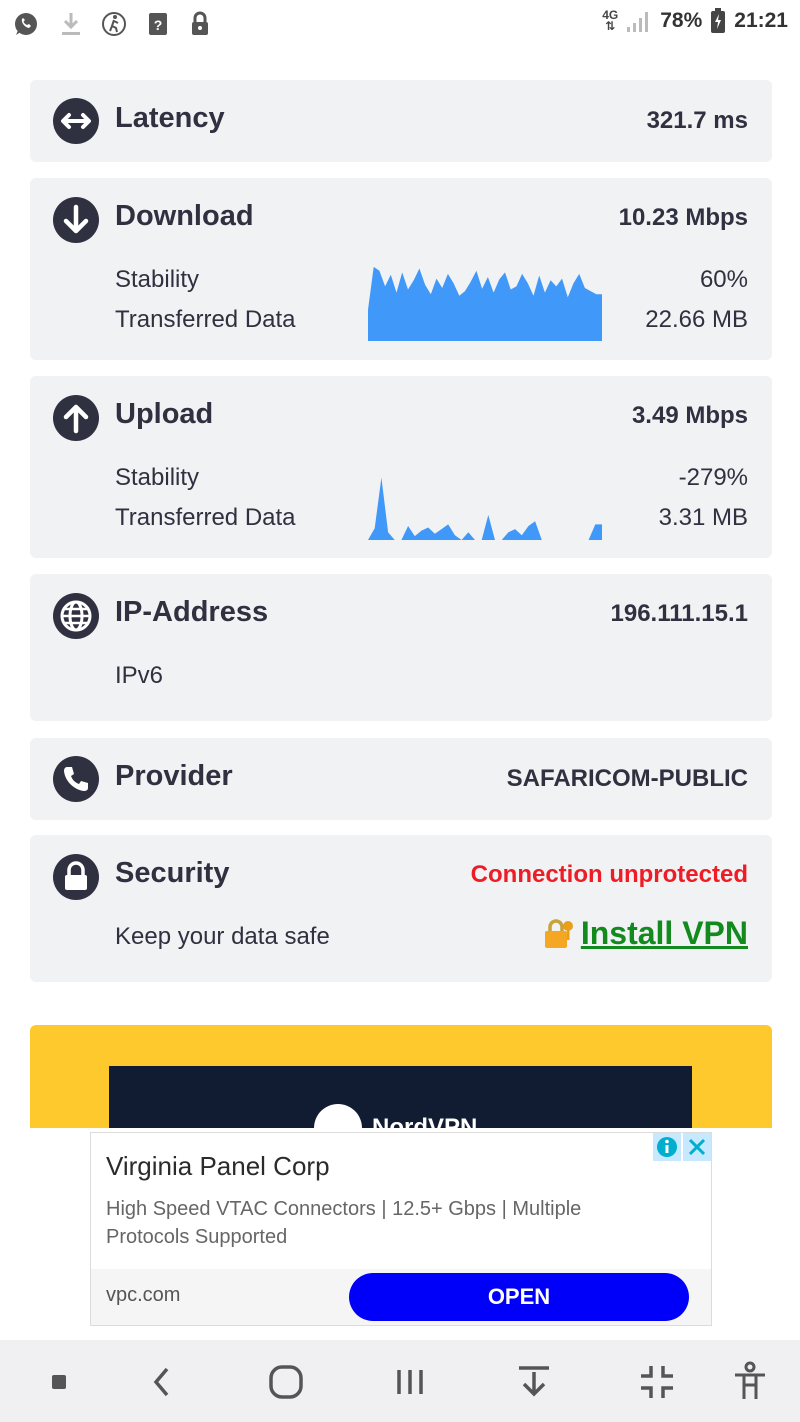  Describe the element at coordinates (184, 216) in the screenshot. I see `download-title: Download` at that location.